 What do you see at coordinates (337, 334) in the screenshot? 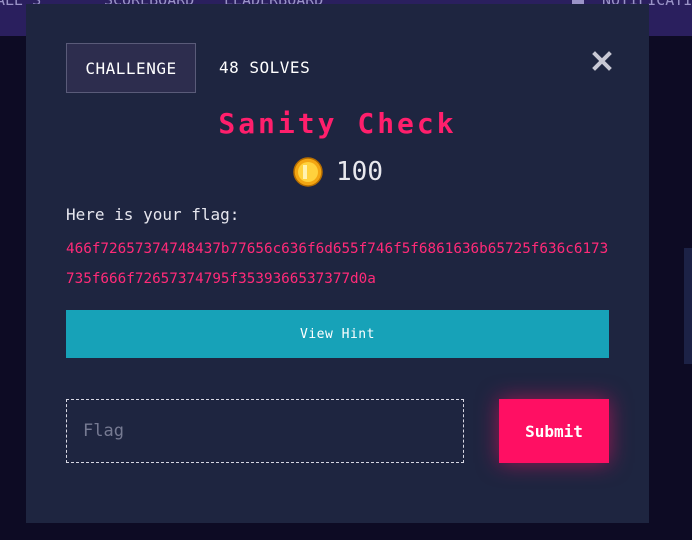
I see `view-hint-button: View Hint` at bounding box center [337, 334].